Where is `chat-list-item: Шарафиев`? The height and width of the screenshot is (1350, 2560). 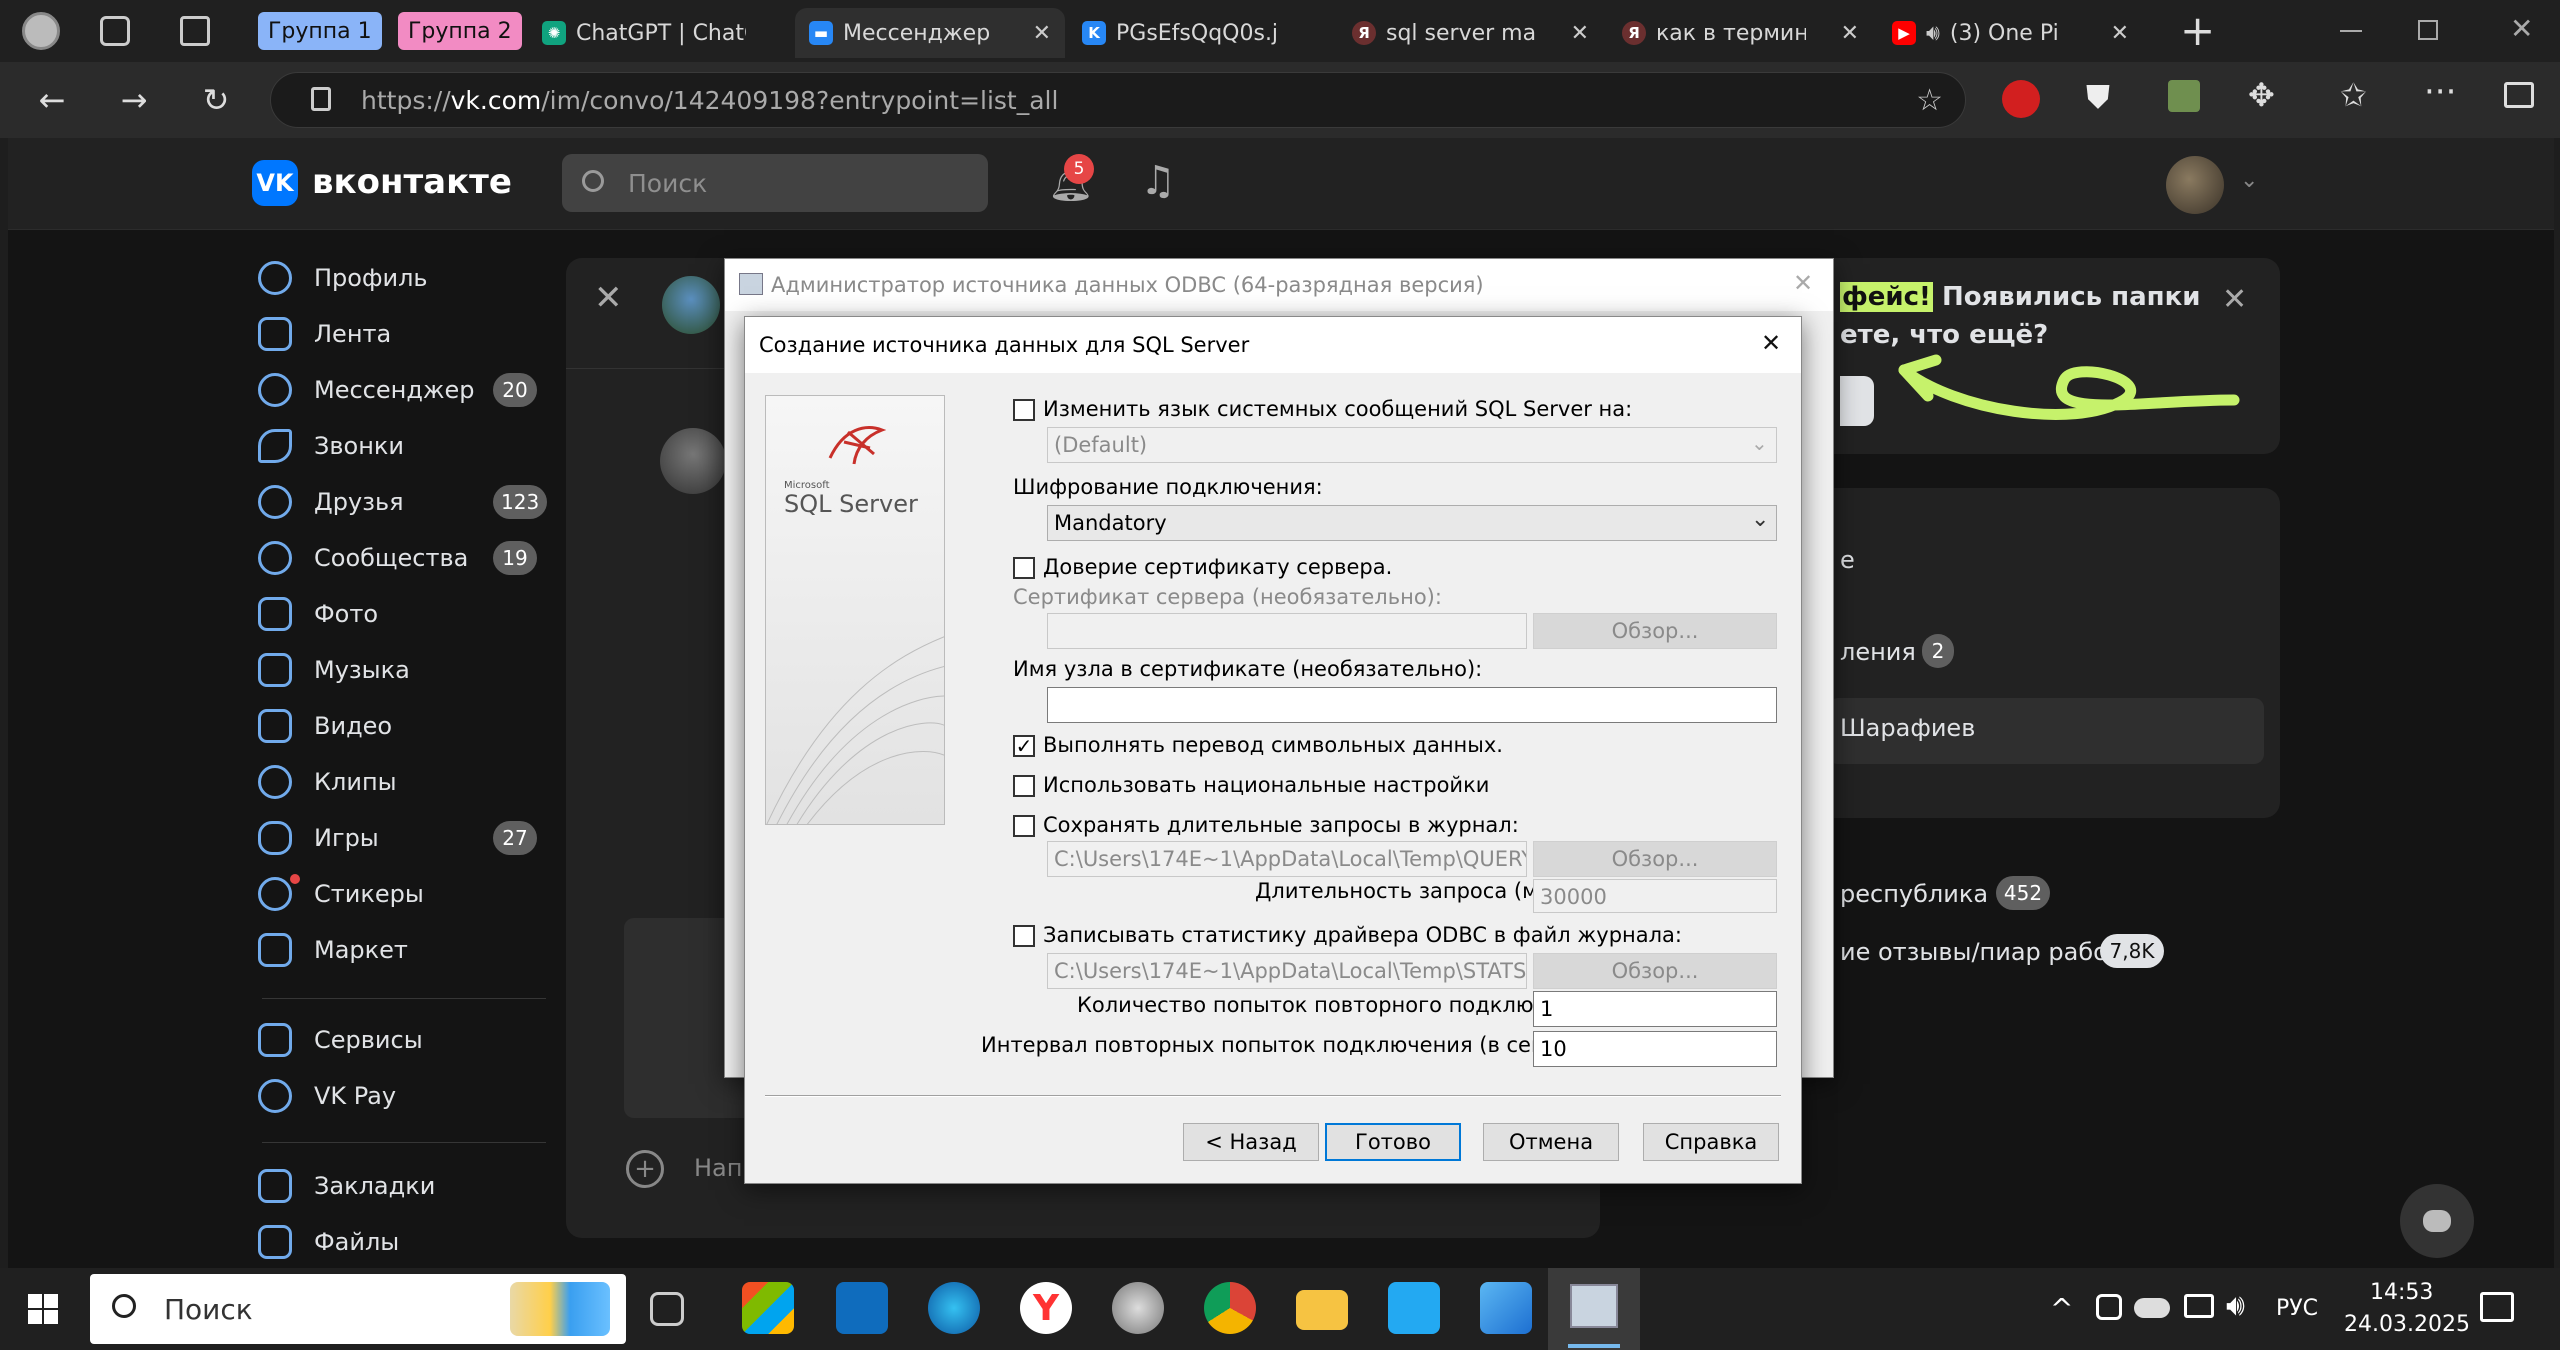 chat-list-item: Шарафиев is located at coordinates (1907, 728).